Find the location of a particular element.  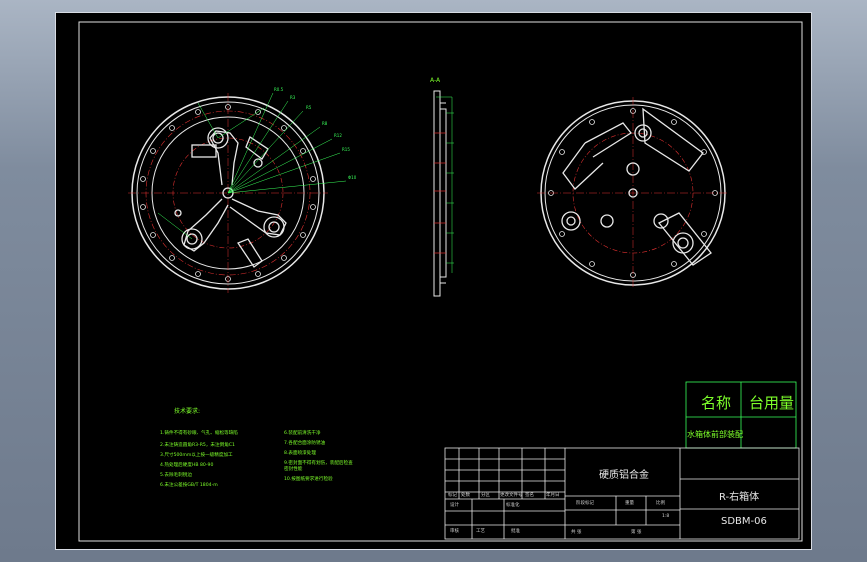

front-view: R0.5 R3 R5 R8 R12 R15 Φ10 is located at coordinates (242, 190).